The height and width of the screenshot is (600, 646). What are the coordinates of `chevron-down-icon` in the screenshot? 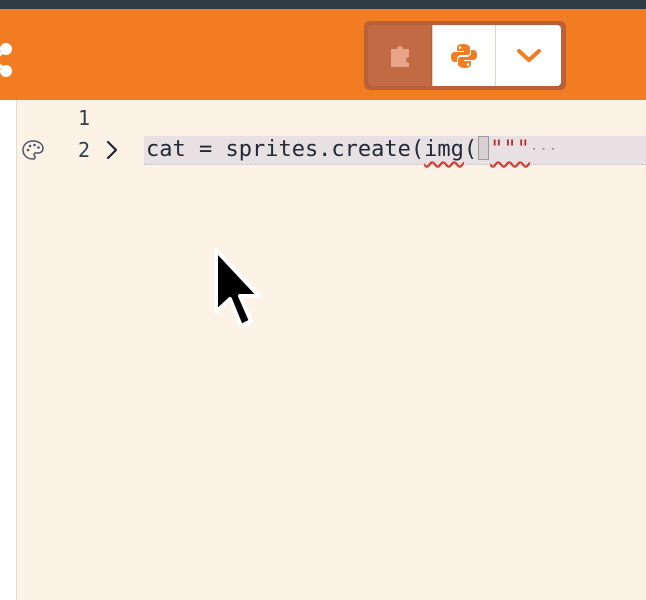 It's located at (528, 55).